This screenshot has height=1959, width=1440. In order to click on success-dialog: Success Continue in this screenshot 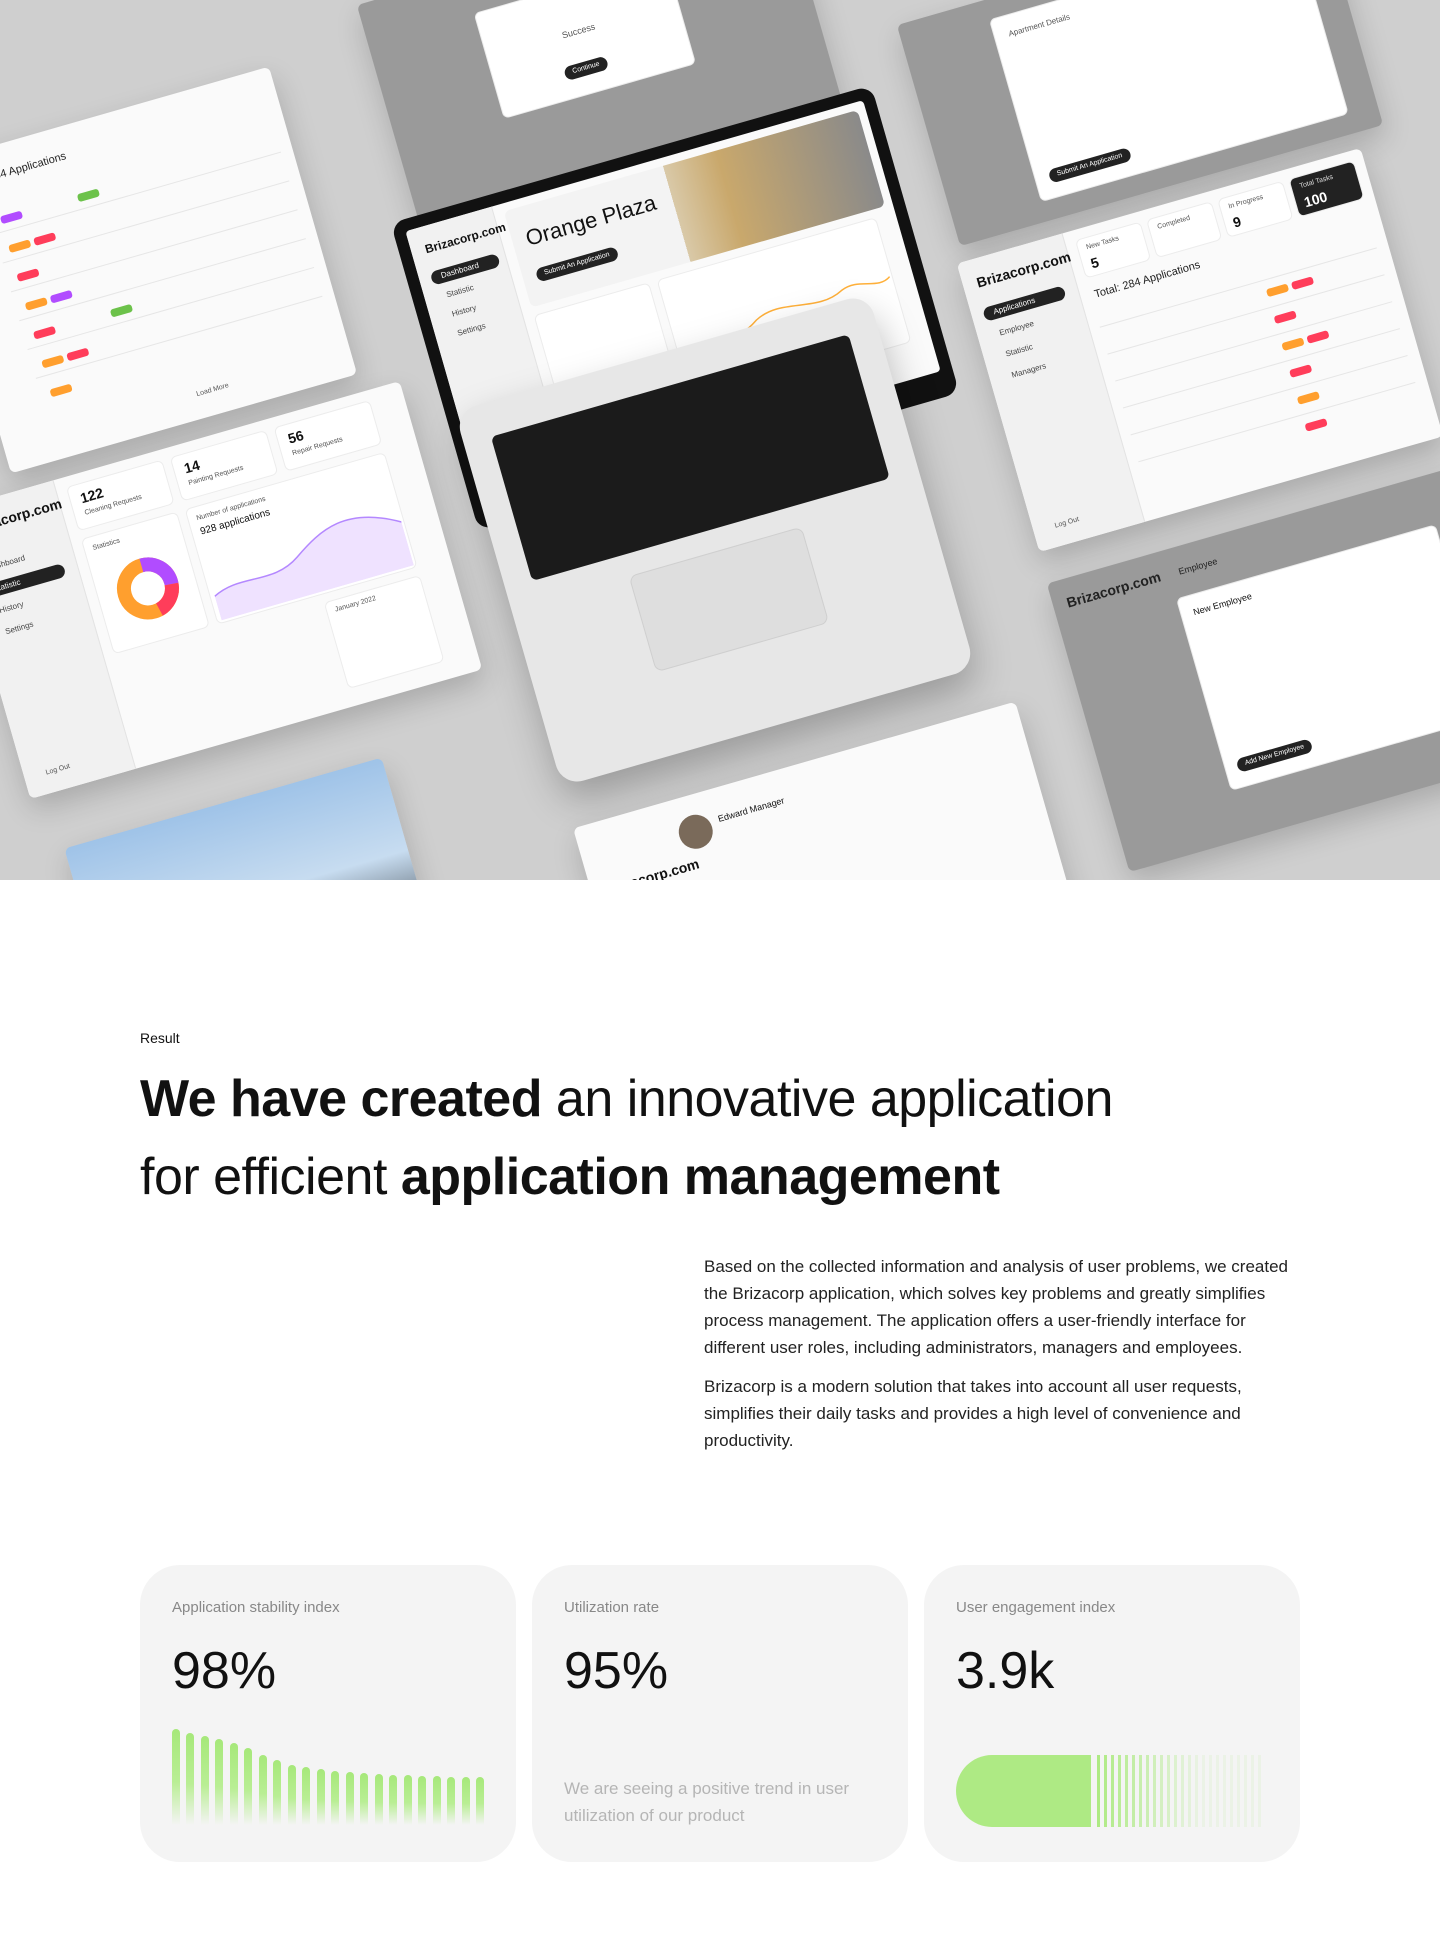, I will do `click(585, 59)`.